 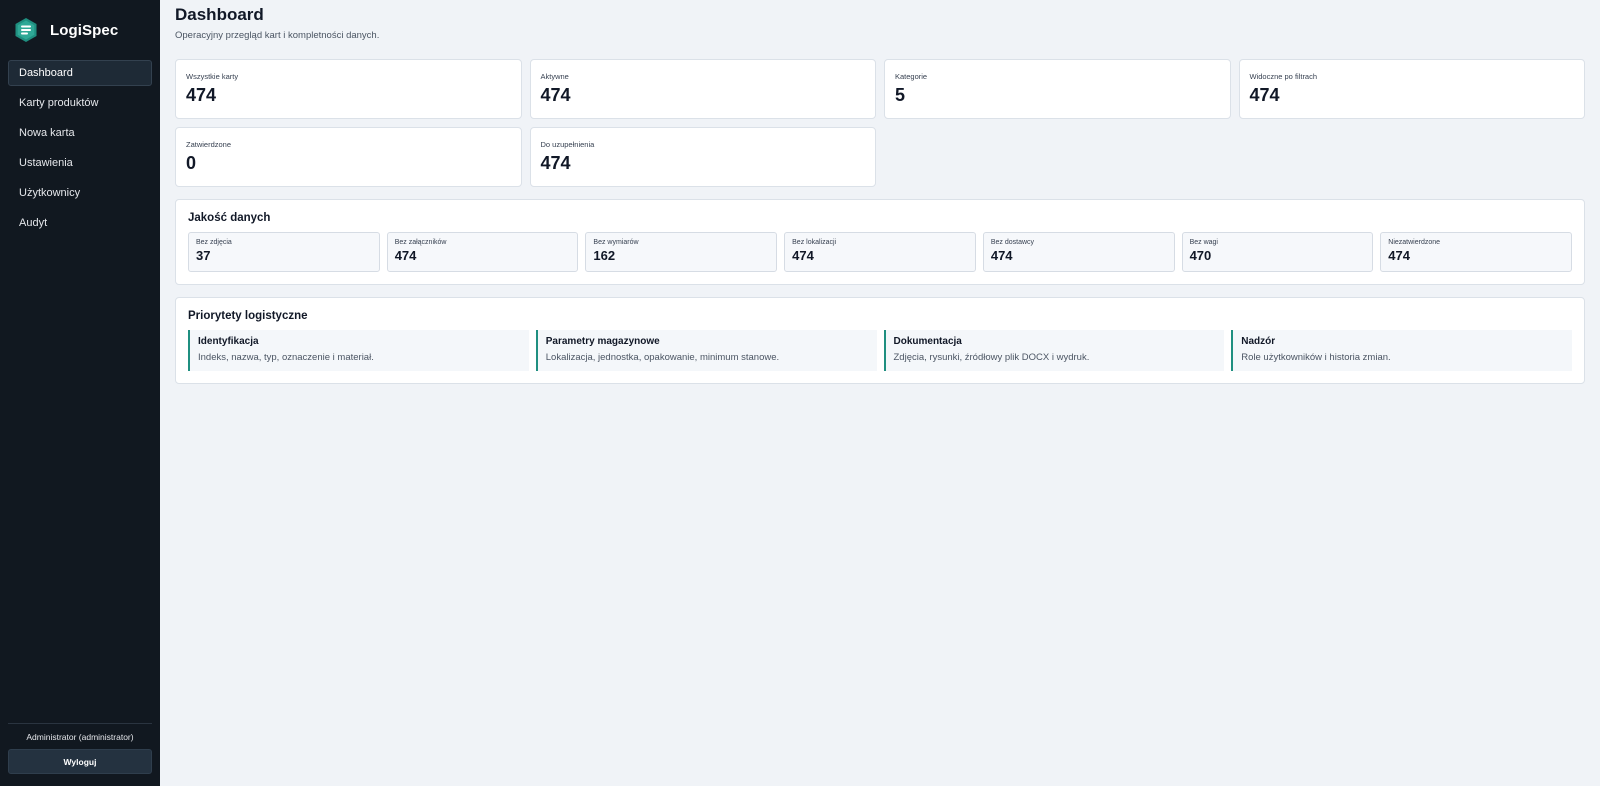 What do you see at coordinates (1277, 252) in the screenshot?
I see `quality-card: Bez wagi 470` at bounding box center [1277, 252].